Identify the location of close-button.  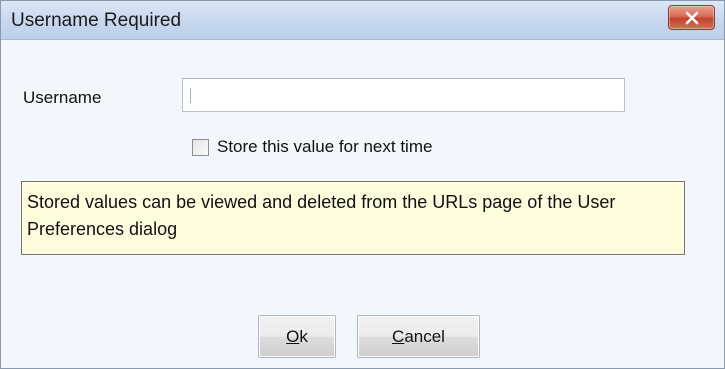
(691, 17).